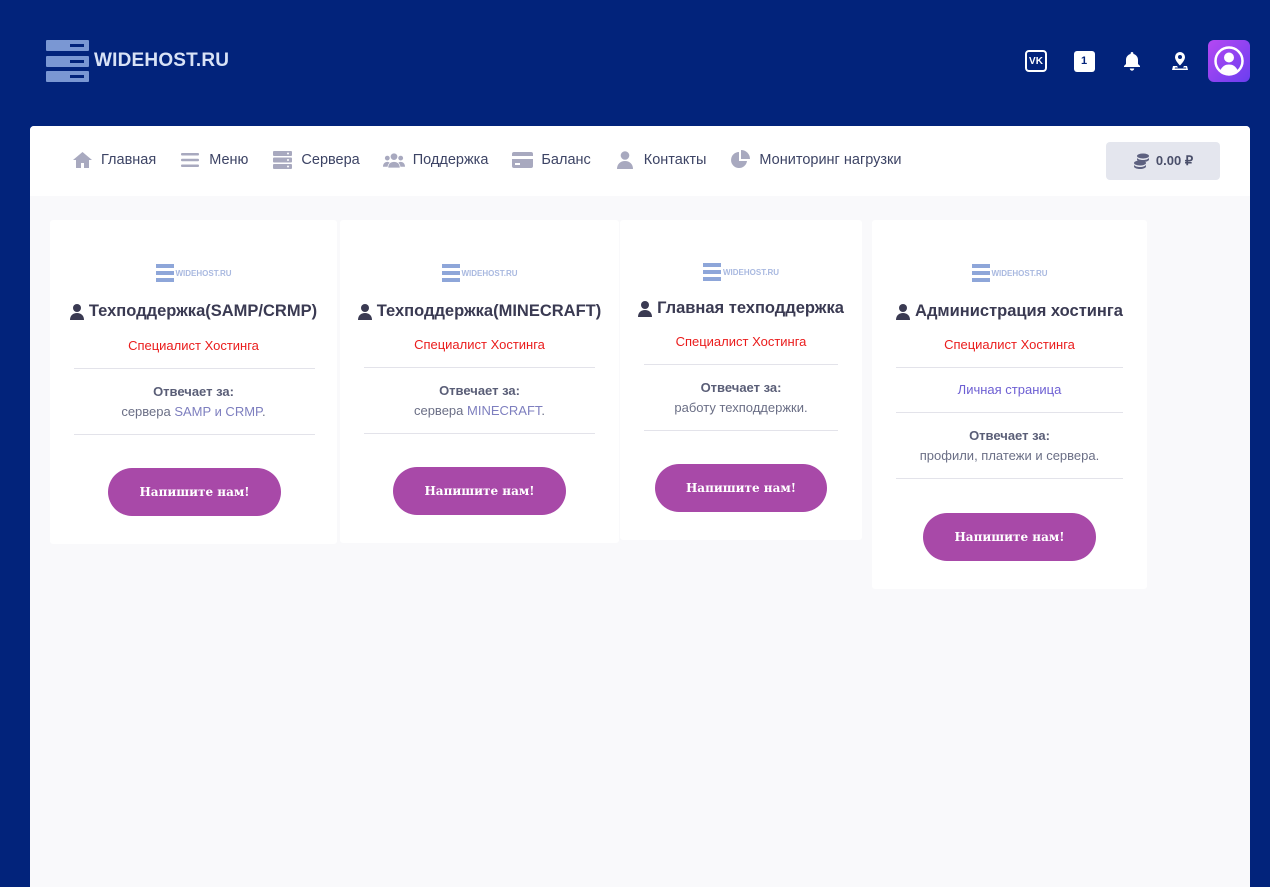 The width and height of the screenshot is (1270, 887). Describe the element at coordinates (193, 411) in the screenshot. I see `responsibility-text: сервера SAMP и CRMP.` at that location.